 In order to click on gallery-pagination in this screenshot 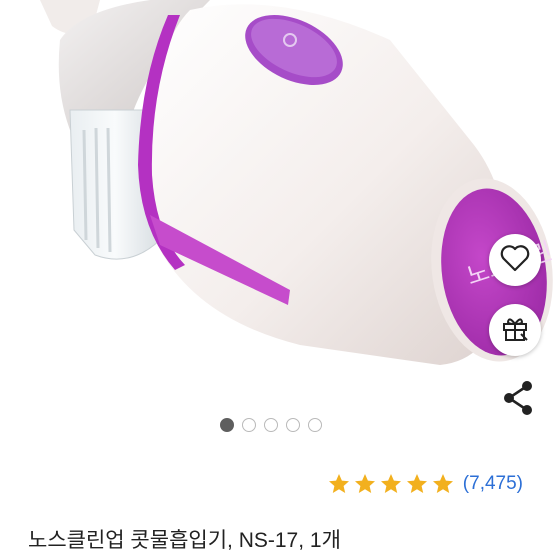, I will do `click(276, 425)`.